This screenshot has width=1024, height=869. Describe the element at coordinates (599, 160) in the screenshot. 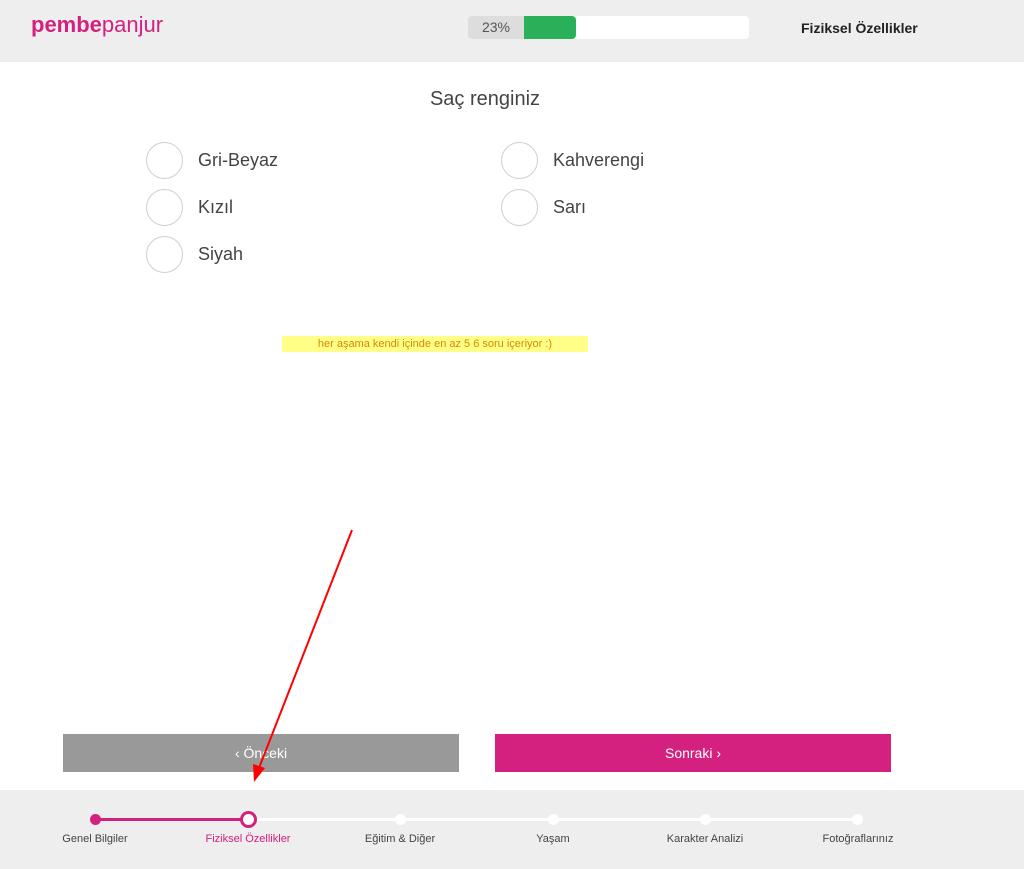

I see `option-label: Kahverengi` at that location.